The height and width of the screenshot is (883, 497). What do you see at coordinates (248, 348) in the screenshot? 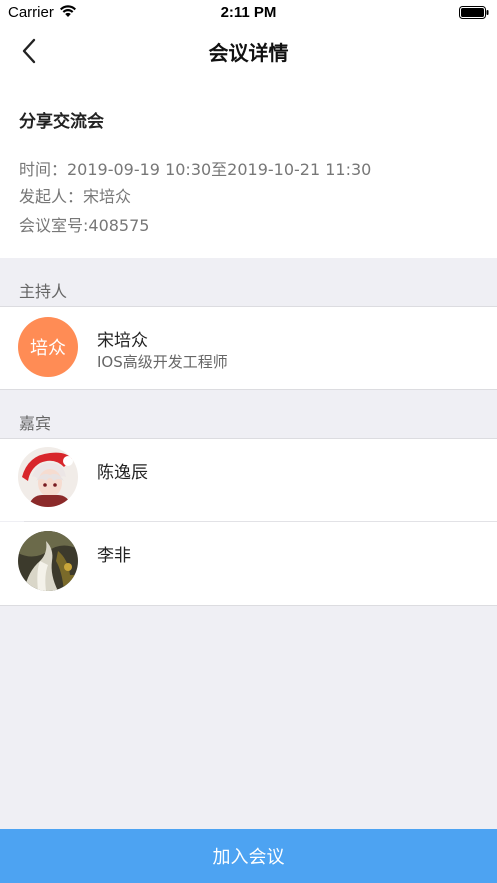
I see `host-row: 培众 宋培众 IOS高级开发工程师` at bounding box center [248, 348].